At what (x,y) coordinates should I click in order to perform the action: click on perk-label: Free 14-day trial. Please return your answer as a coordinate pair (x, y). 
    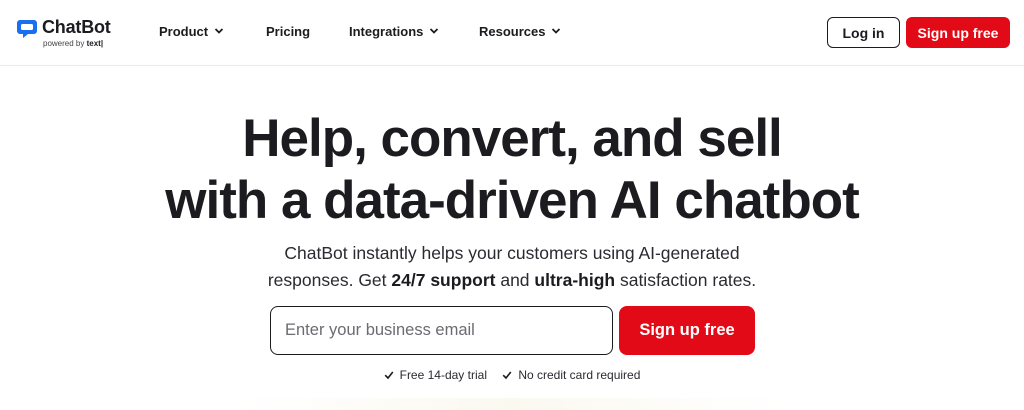
    Looking at the image, I should click on (443, 375).